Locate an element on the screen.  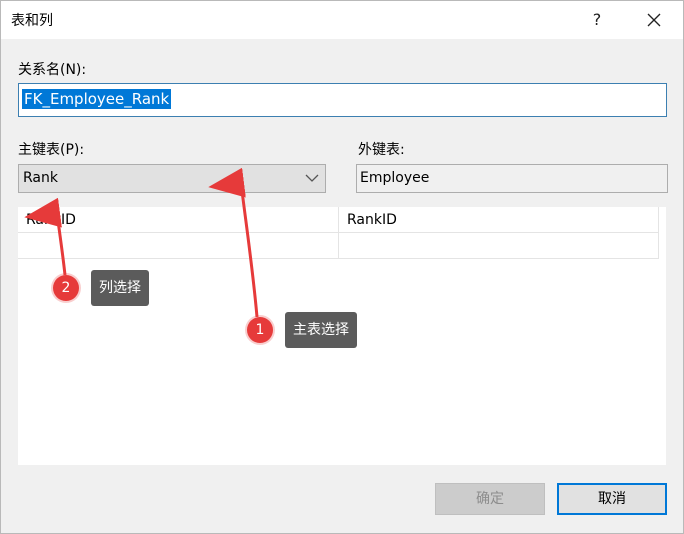
foreign-column-cell: RankID is located at coordinates (499, 220).